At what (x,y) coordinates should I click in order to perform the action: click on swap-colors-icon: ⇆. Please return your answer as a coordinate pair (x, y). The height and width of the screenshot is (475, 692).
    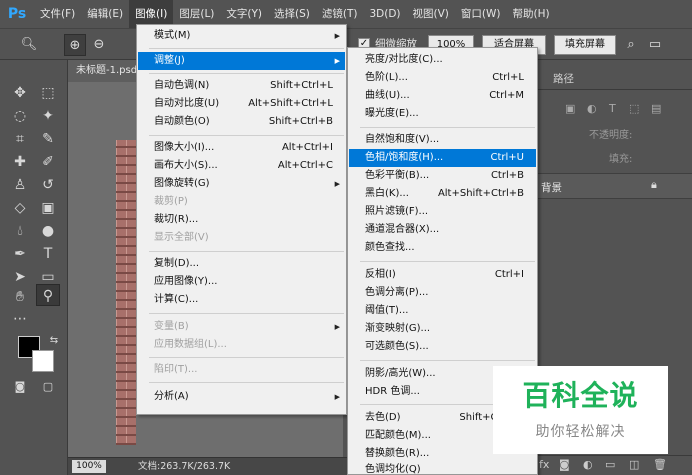
    Looking at the image, I should click on (54, 341).